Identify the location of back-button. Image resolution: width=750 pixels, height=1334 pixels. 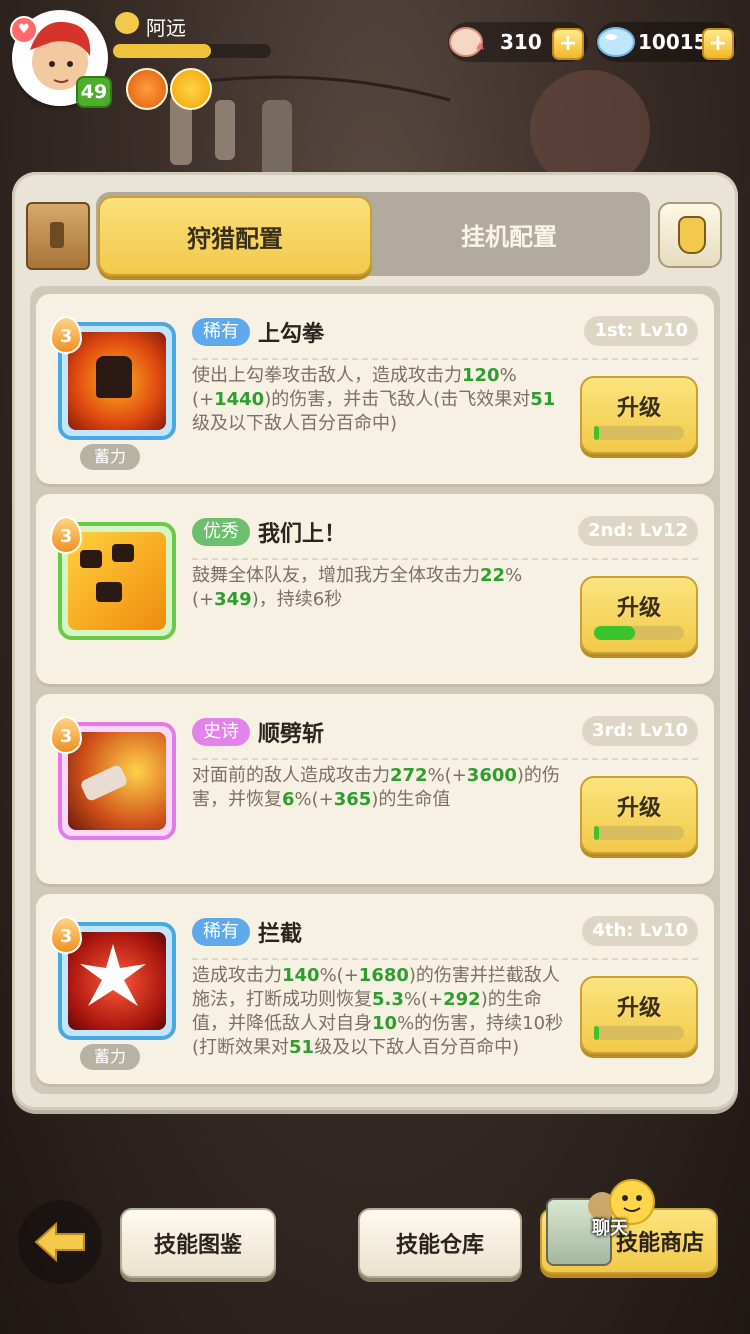
(60, 1242).